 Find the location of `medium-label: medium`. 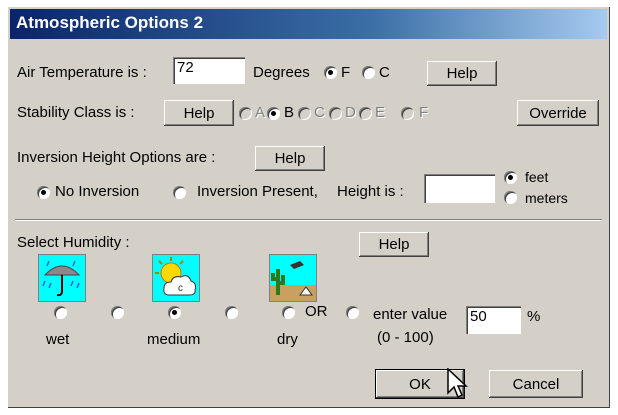

medium-label: medium is located at coordinates (174, 339).